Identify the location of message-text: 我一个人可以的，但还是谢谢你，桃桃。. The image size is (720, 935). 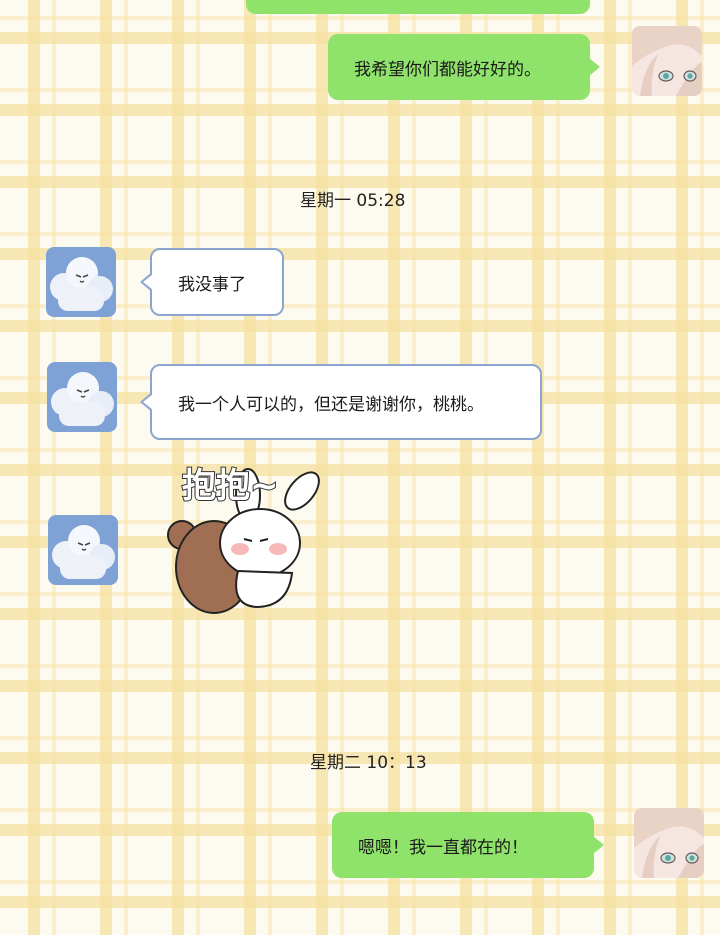
(331, 404).